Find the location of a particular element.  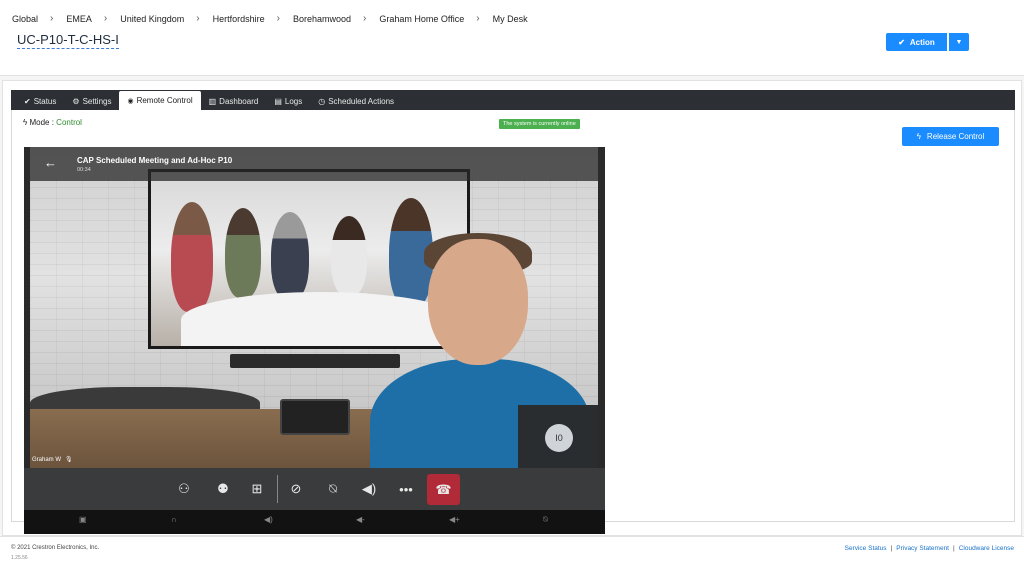

participant-name-tag: Graham W 🎙 is located at coordinates (52, 460).